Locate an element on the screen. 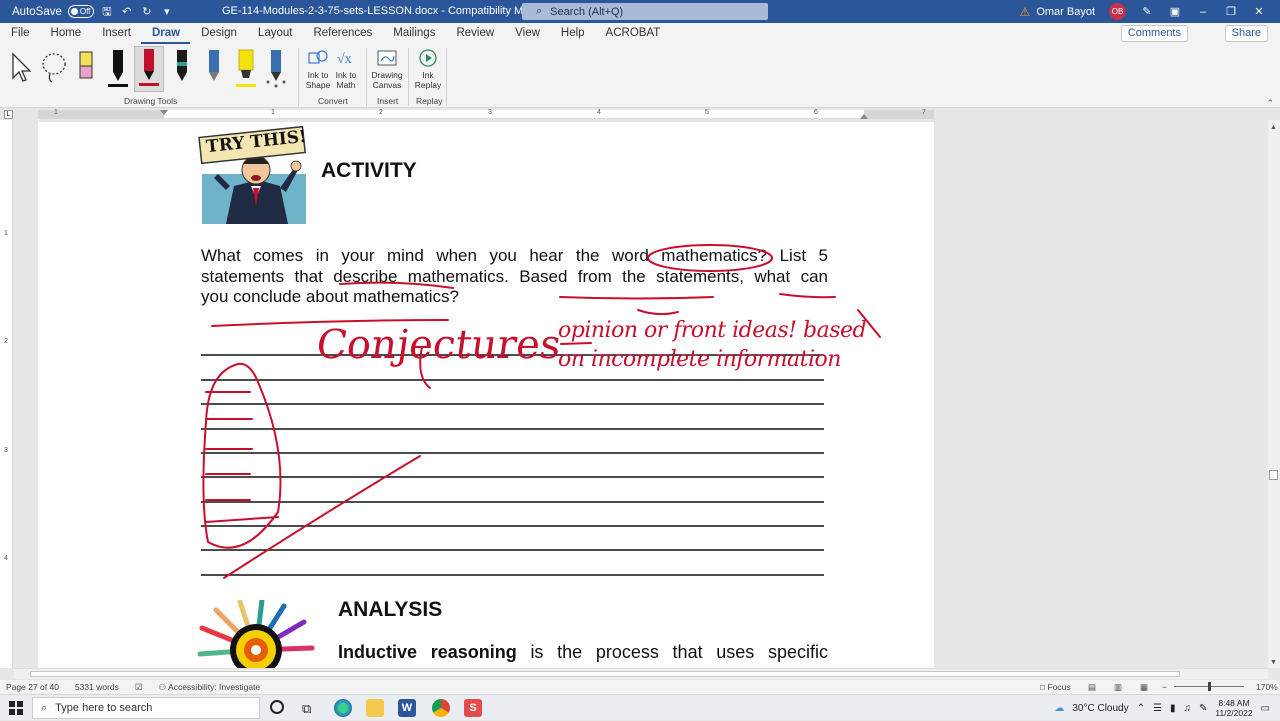  tray-chevron-icon: ⌃ is located at coordinates (1141, 708).